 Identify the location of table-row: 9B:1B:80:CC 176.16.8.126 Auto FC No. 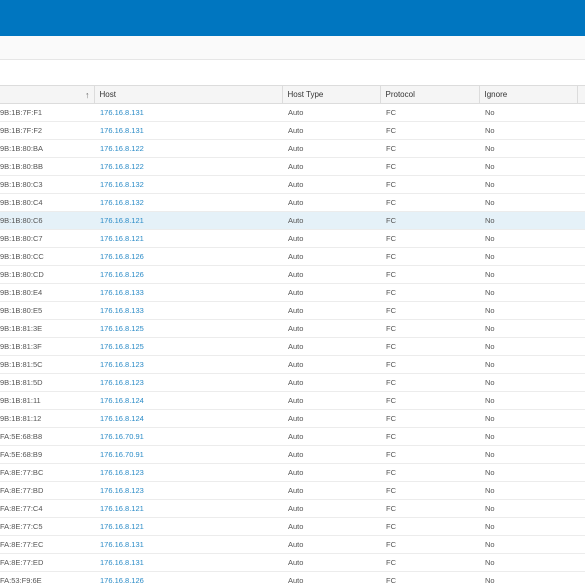
(292, 256).